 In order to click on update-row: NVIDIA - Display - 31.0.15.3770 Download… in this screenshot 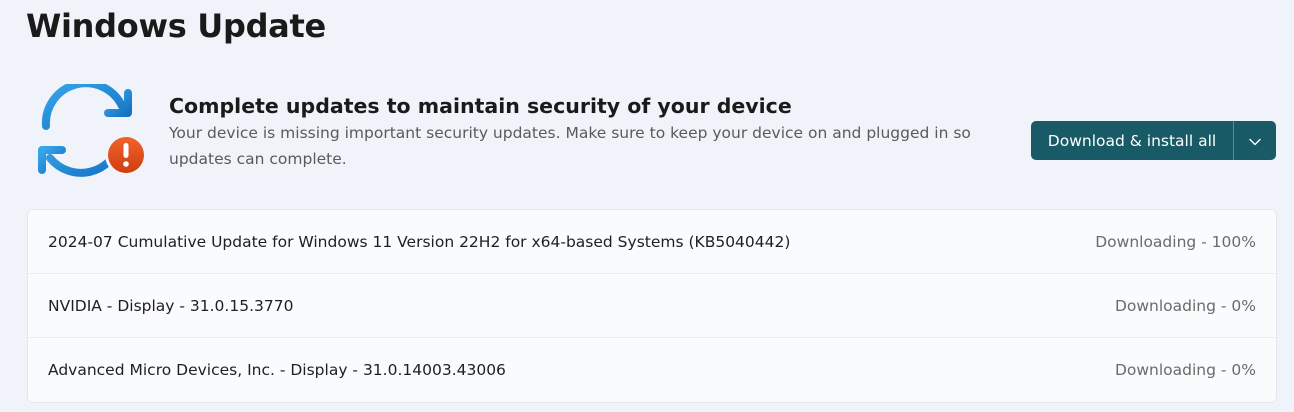, I will do `click(652, 306)`.